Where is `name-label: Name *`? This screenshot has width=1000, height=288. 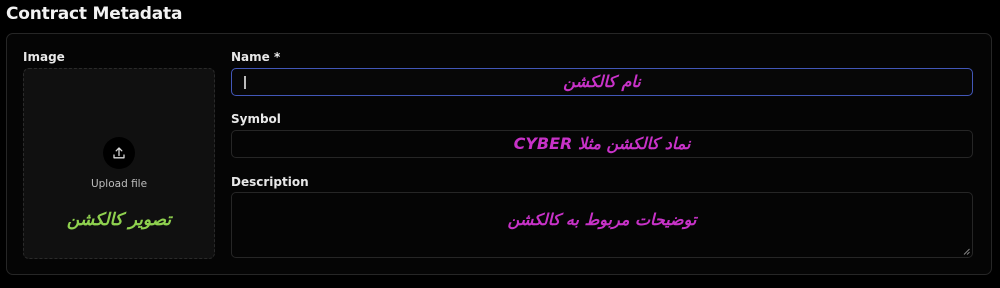 name-label: Name * is located at coordinates (255, 57).